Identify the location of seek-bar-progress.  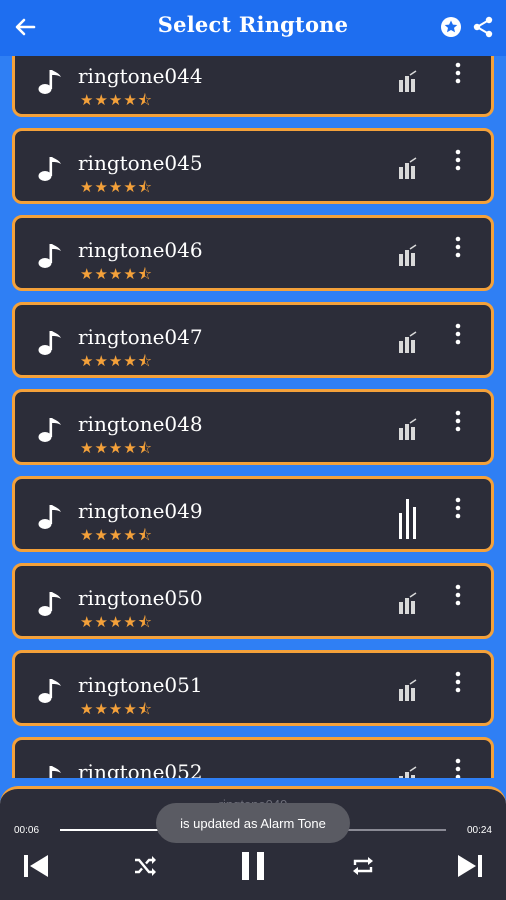
(112, 830).